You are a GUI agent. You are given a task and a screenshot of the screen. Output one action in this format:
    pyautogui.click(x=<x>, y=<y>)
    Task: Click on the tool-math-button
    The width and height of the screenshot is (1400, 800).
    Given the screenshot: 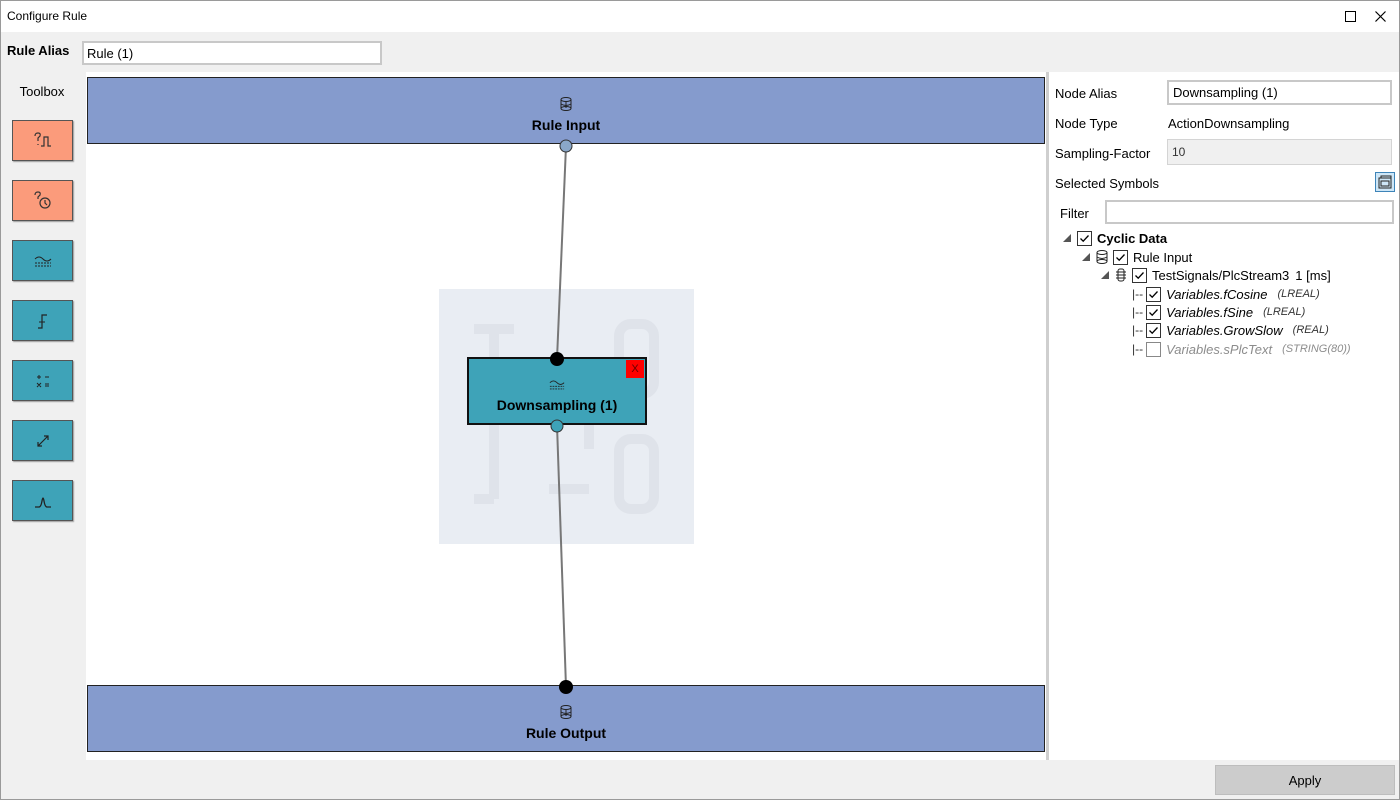 What is the action you would take?
    pyautogui.click(x=42, y=380)
    